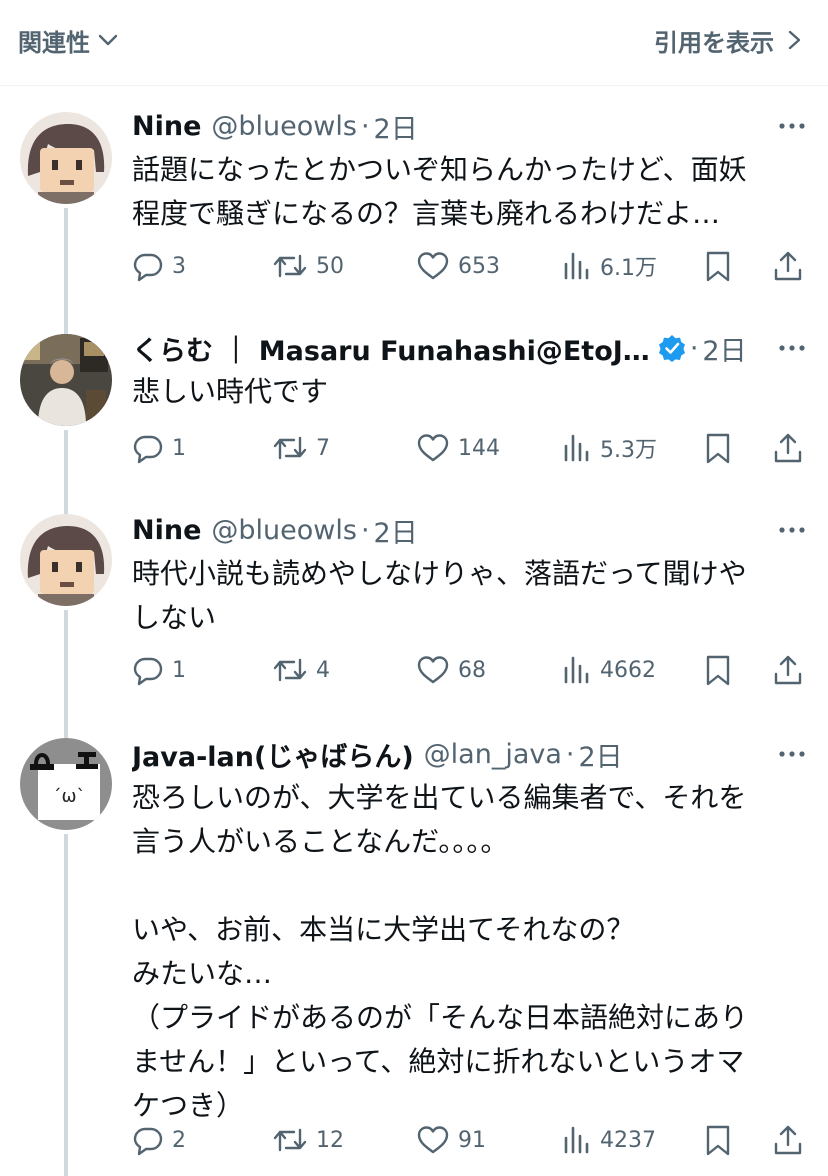  What do you see at coordinates (714, 42) in the screenshot?
I see `view-quotes-label: 引用を表示` at bounding box center [714, 42].